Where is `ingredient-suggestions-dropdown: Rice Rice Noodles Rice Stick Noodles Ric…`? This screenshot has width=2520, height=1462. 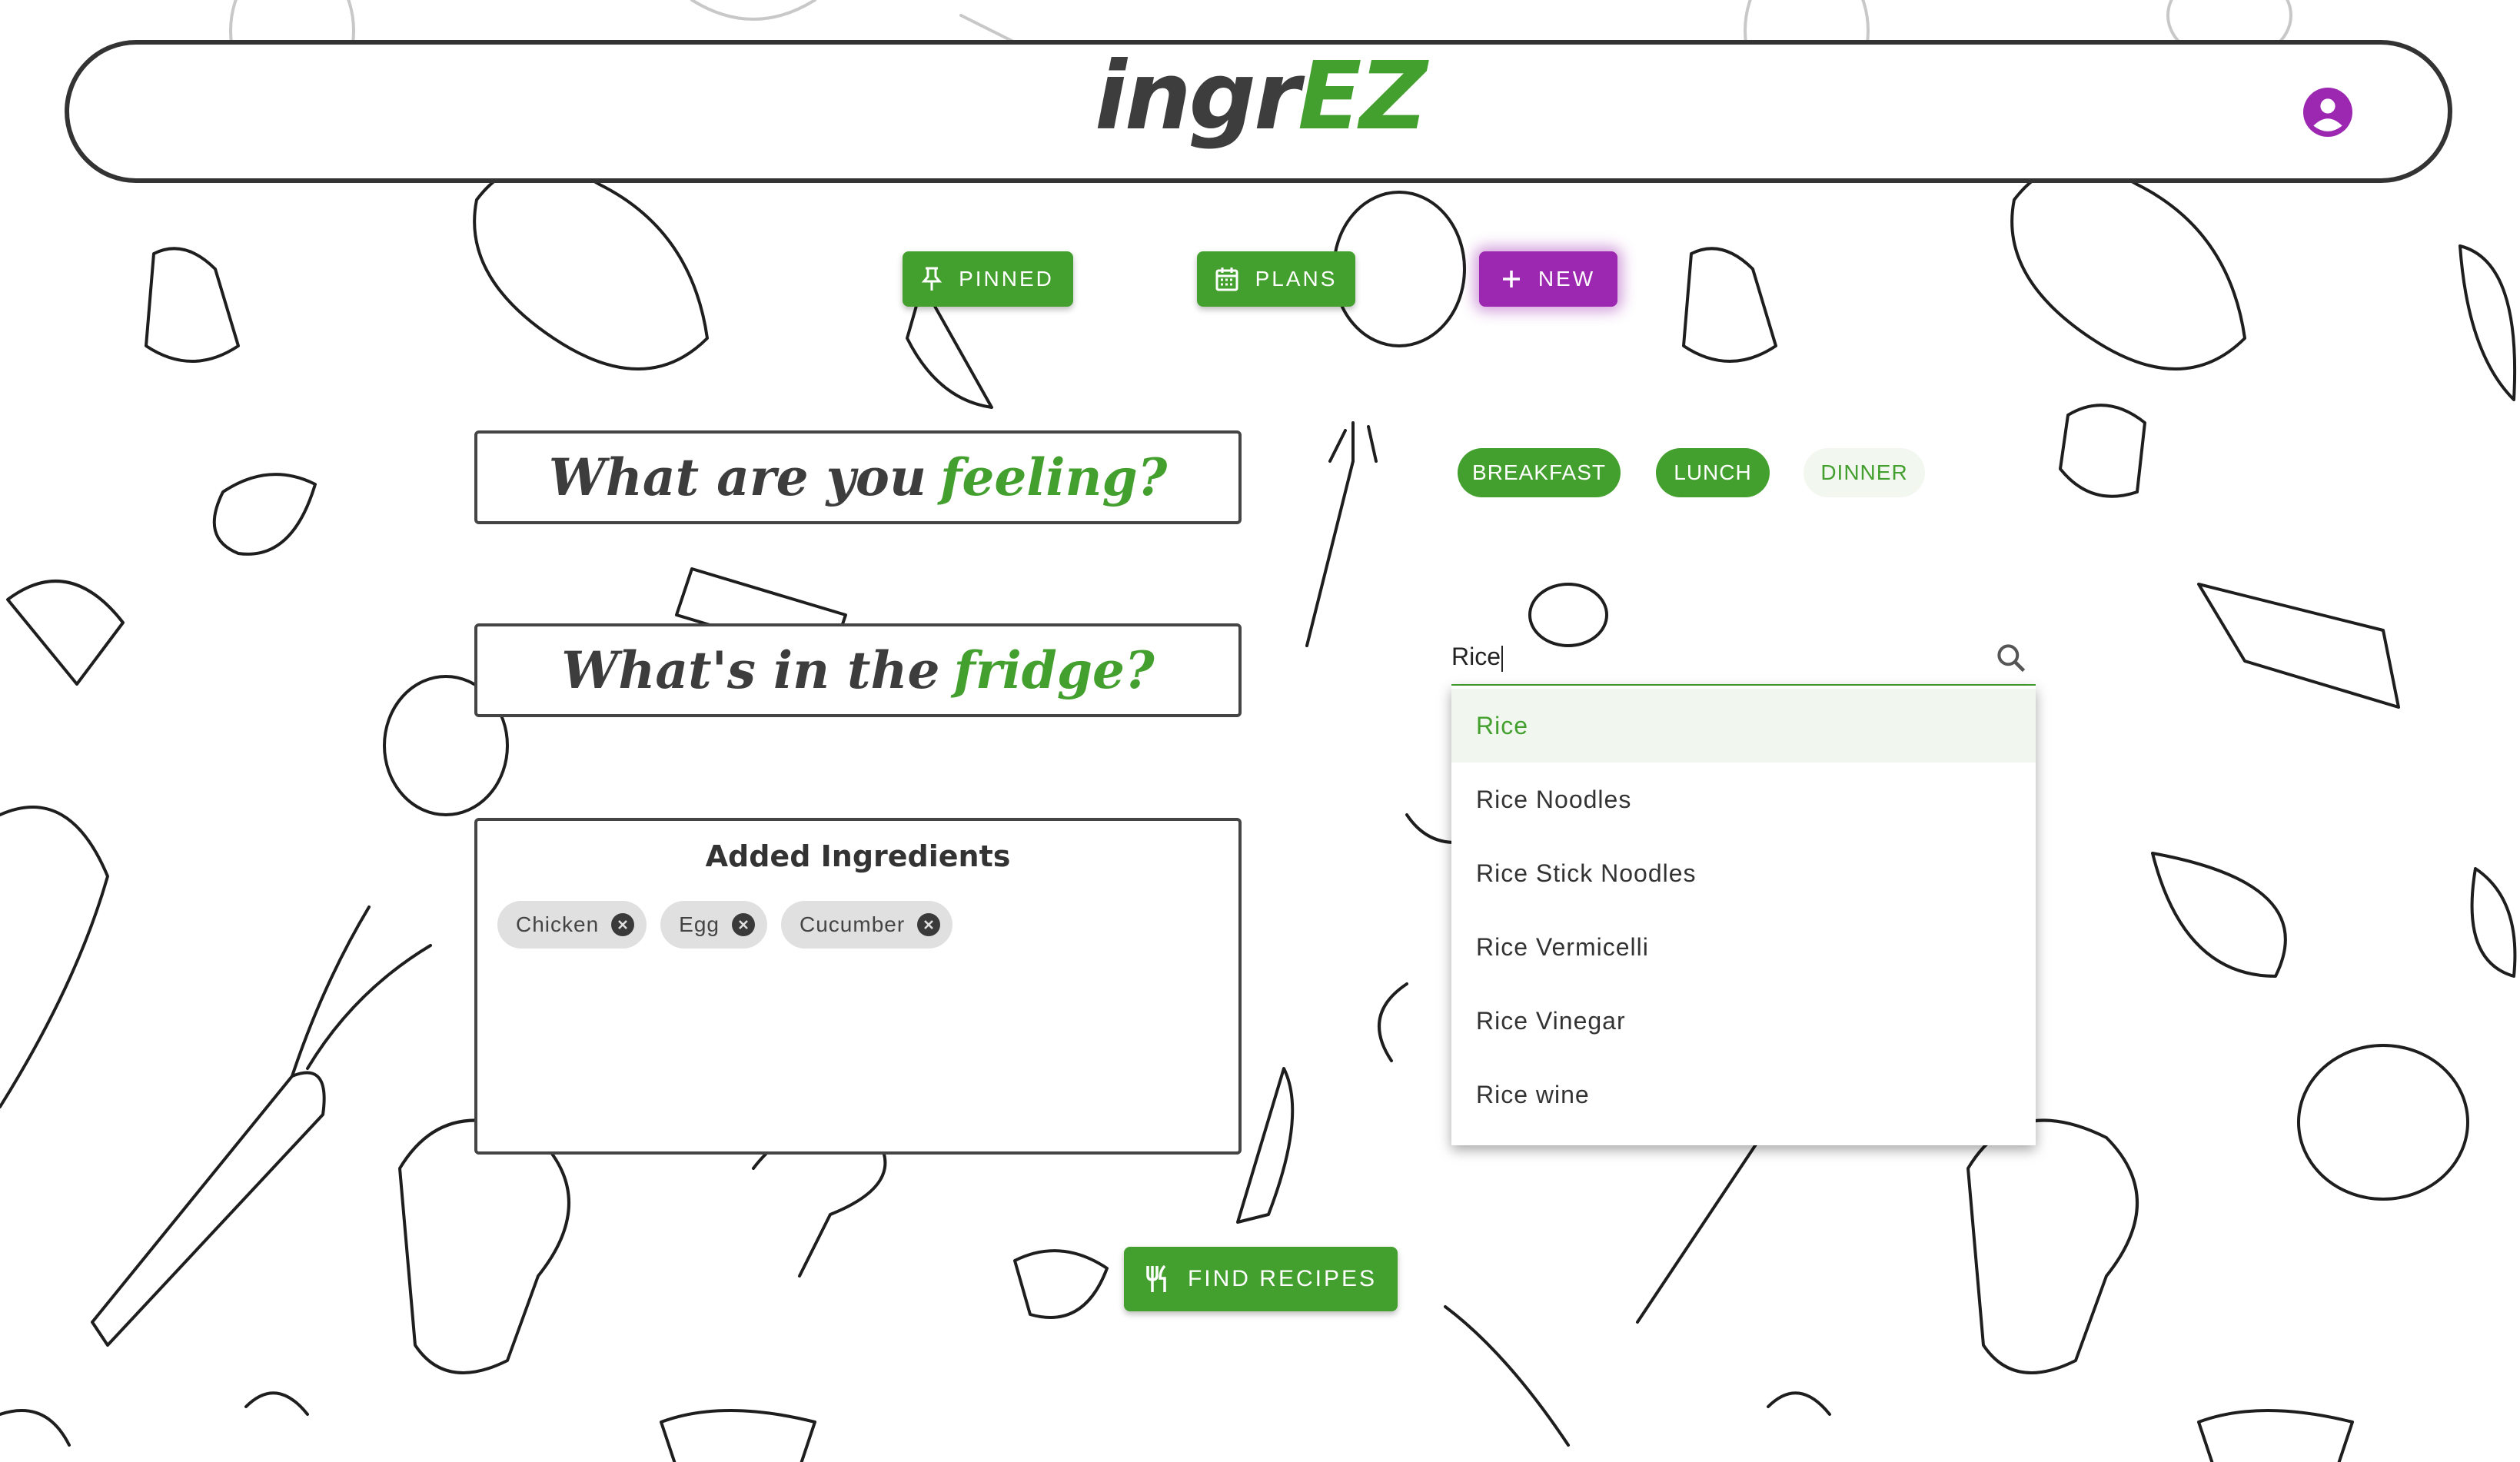
ingredient-suggestions-dropdown: Rice Rice Noodles Rice Stick Noodles Ric… is located at coordinates (1744, 916).